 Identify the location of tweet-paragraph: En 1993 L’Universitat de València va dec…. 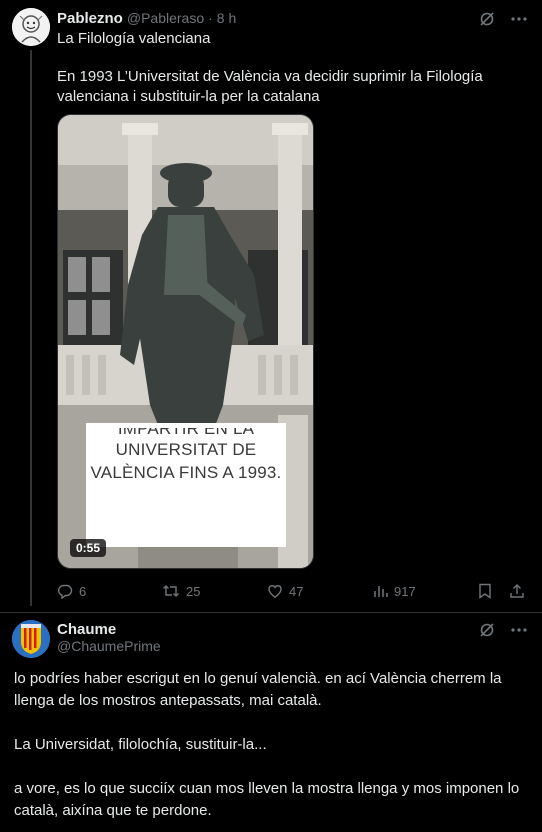
(270, 86).